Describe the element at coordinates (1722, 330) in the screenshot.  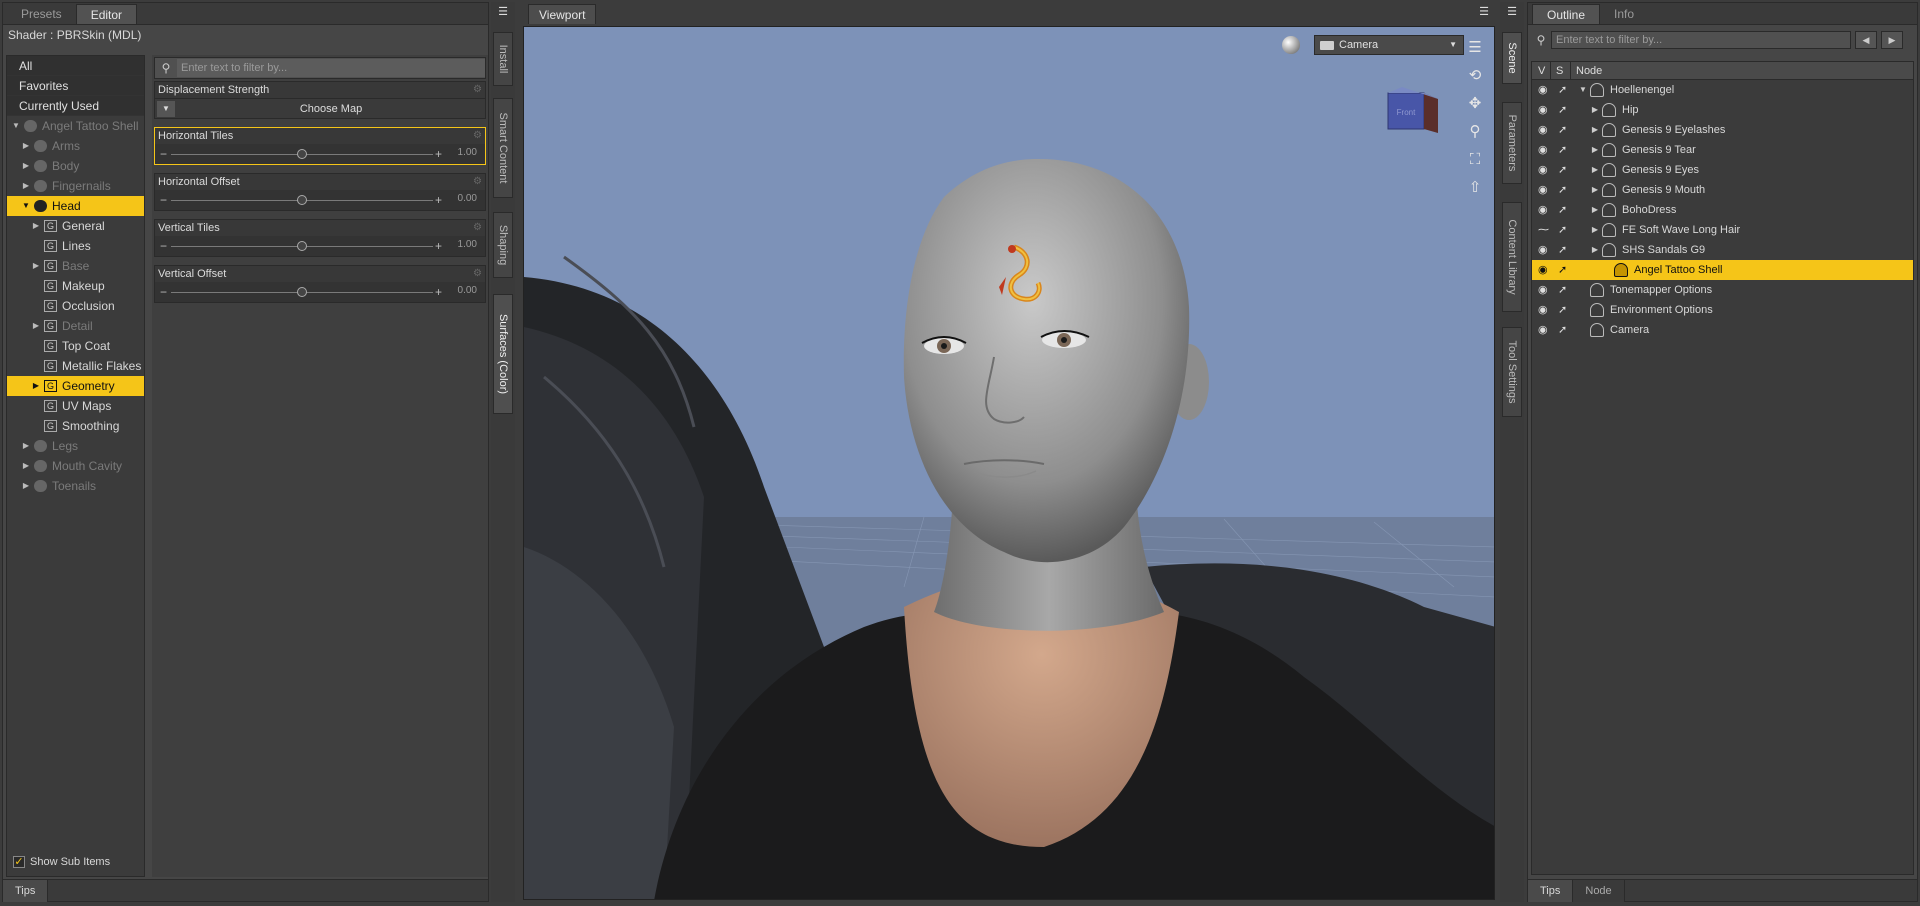
I see `outline-node: ◉ ➚ Camera` at that location.